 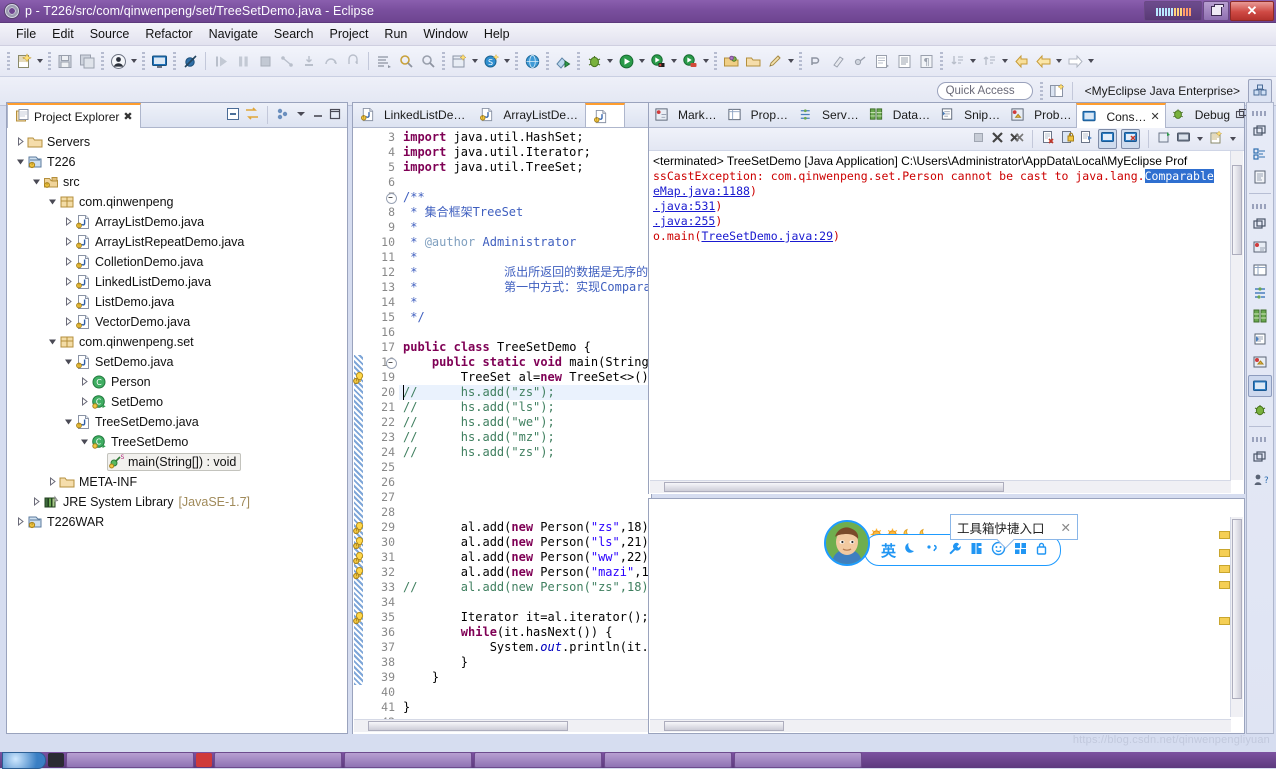 I want to click on pencil-dropdown-icon, so click(x=791, y=61).